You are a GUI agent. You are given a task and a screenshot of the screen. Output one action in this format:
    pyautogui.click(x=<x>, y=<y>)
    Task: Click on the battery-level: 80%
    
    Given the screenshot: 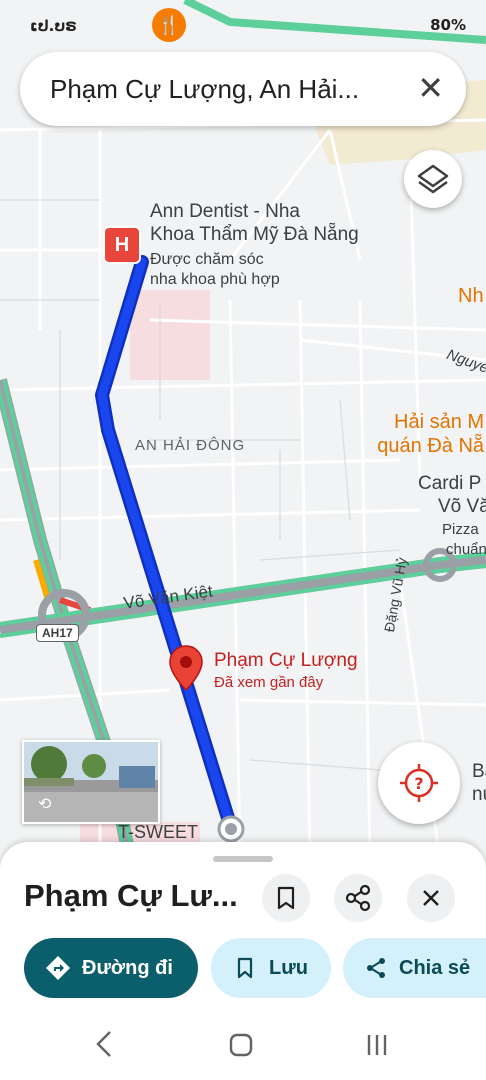 What is the action you would take?
    pyautogui.click(x=448, y=25)
    